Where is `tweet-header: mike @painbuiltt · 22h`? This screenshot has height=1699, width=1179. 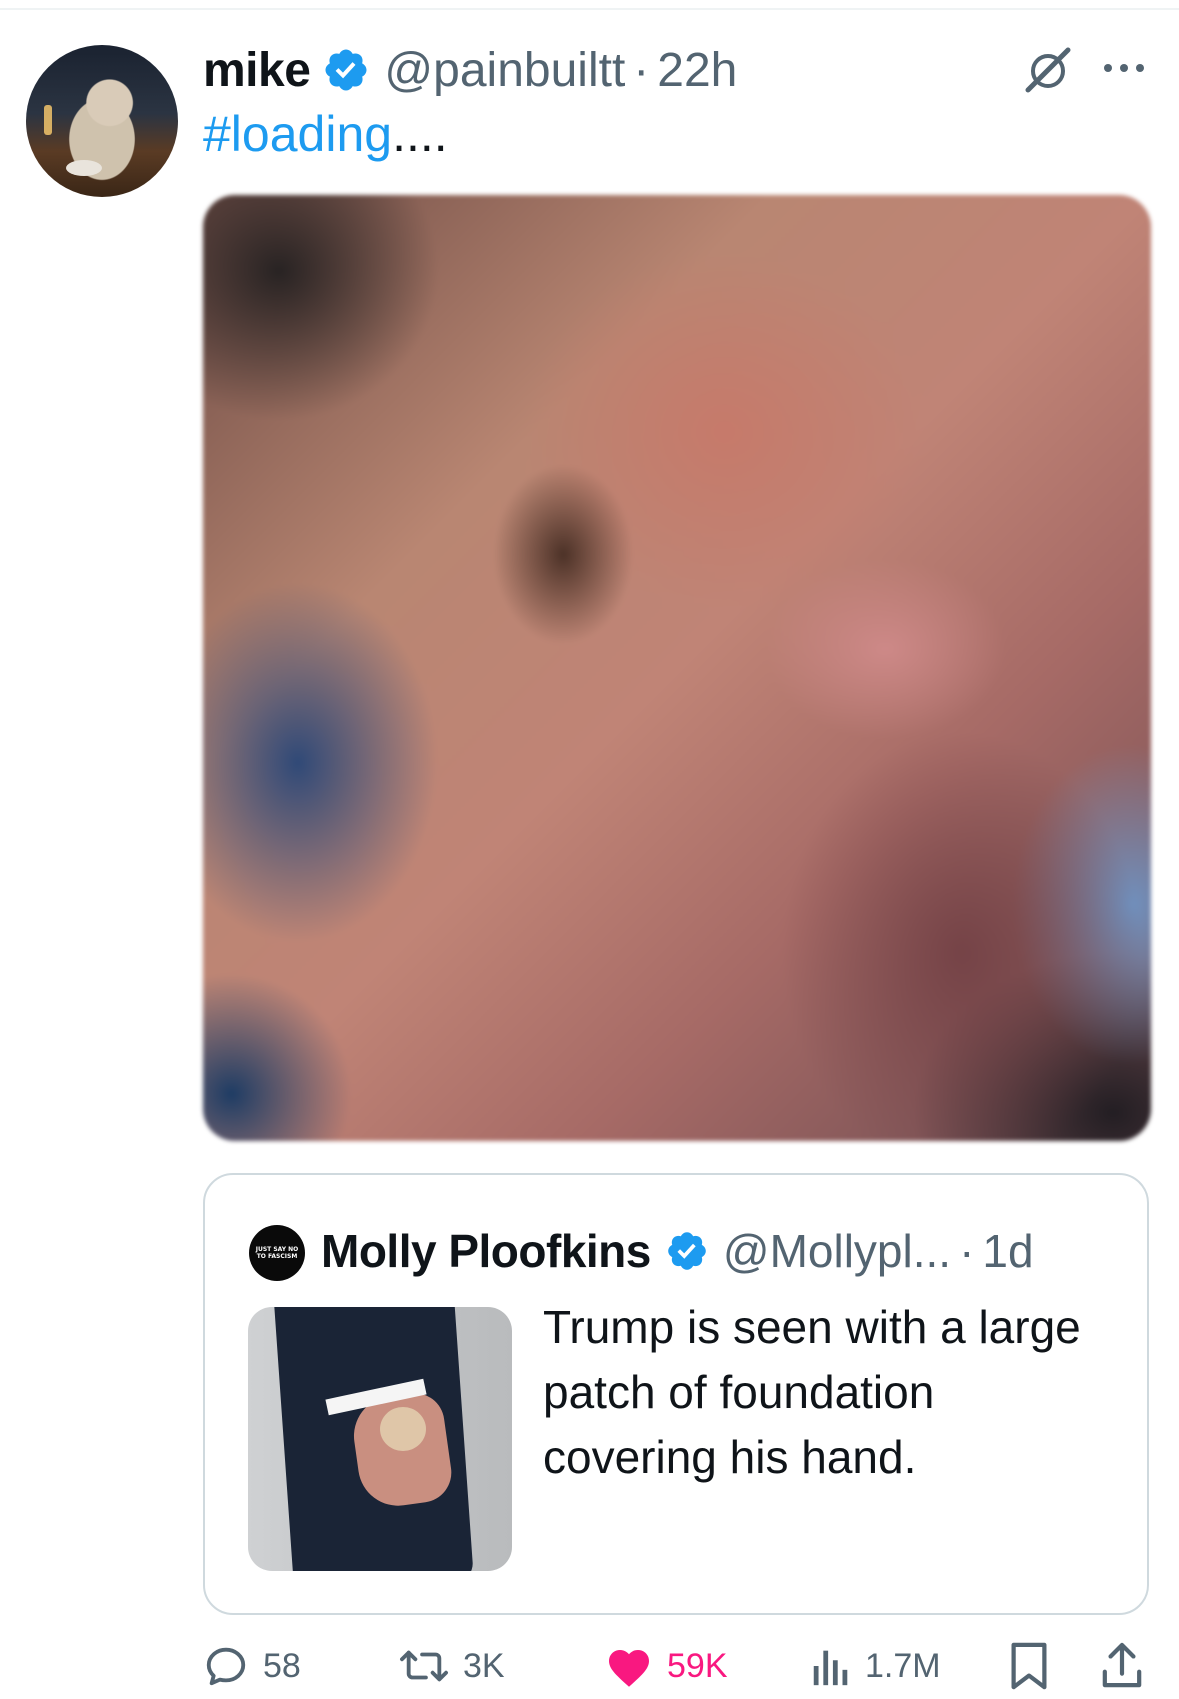
tweet-header: mike @painbuiltt · 22h is located at coordinates (470, 70).